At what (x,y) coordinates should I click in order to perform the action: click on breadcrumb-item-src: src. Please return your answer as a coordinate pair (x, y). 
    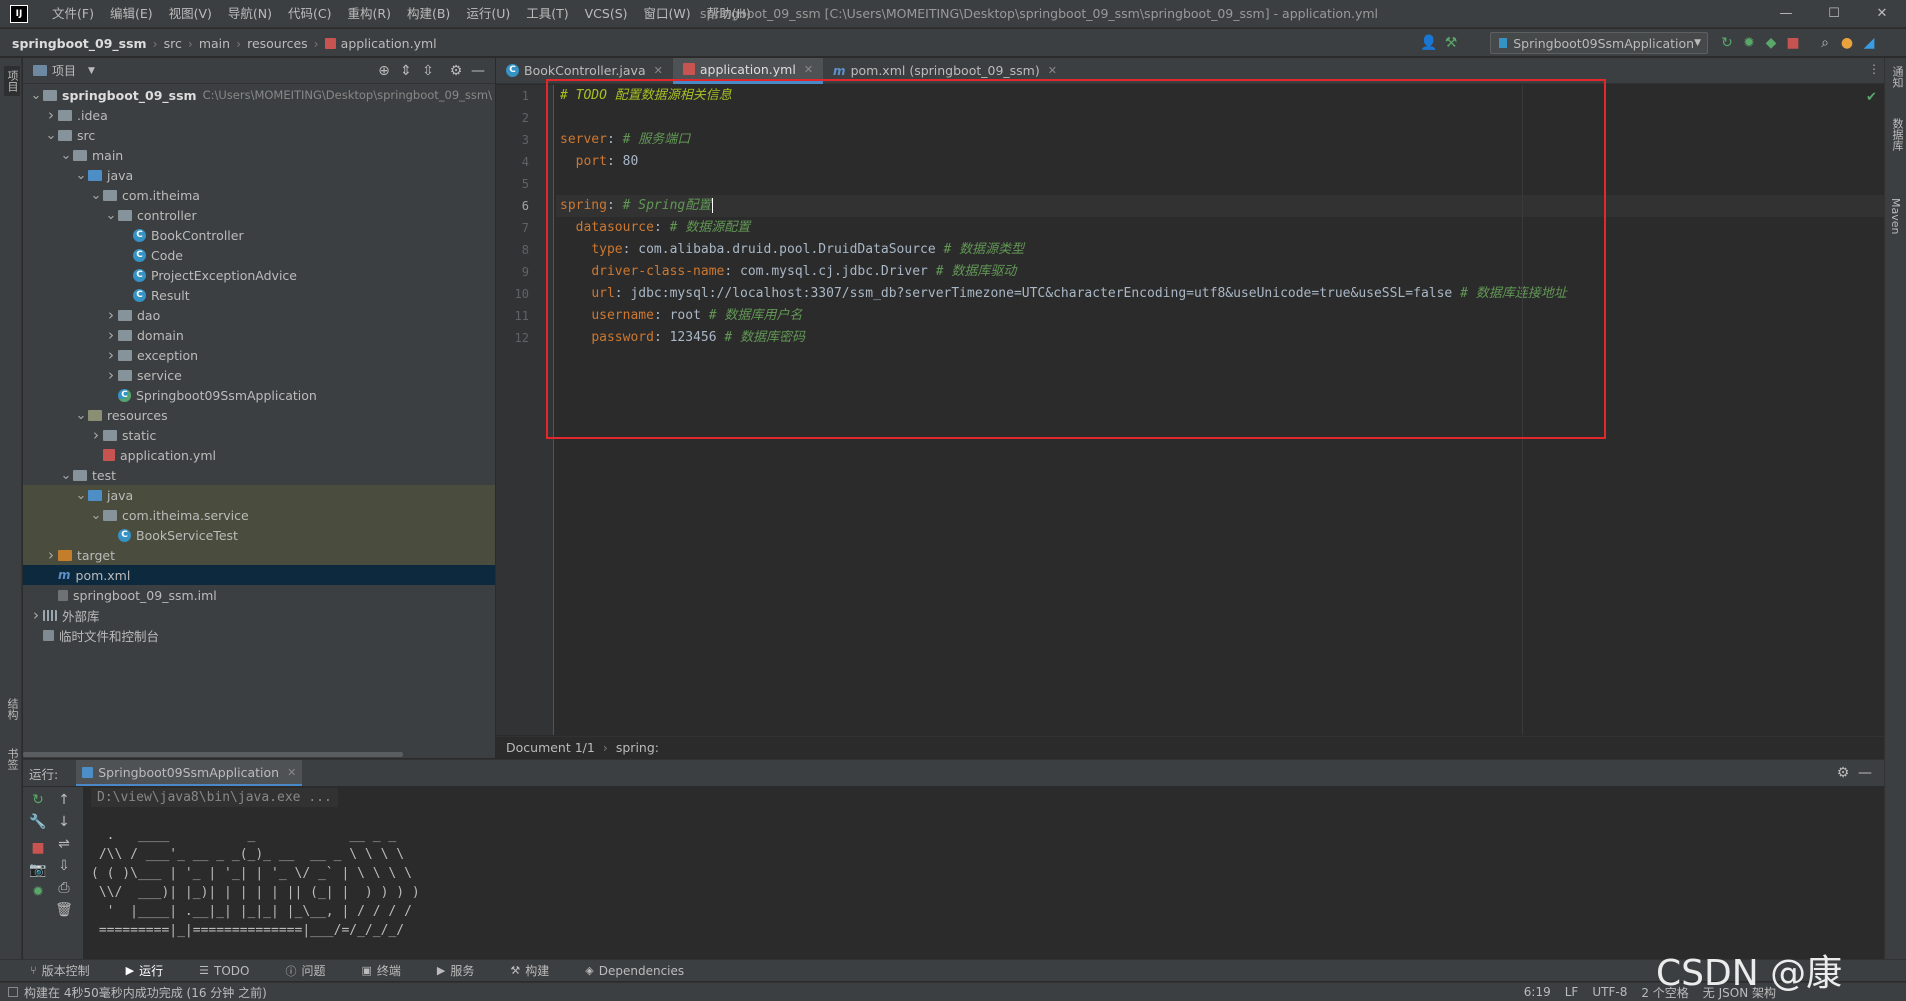
    Looking at the image, I should click on (173, 43).